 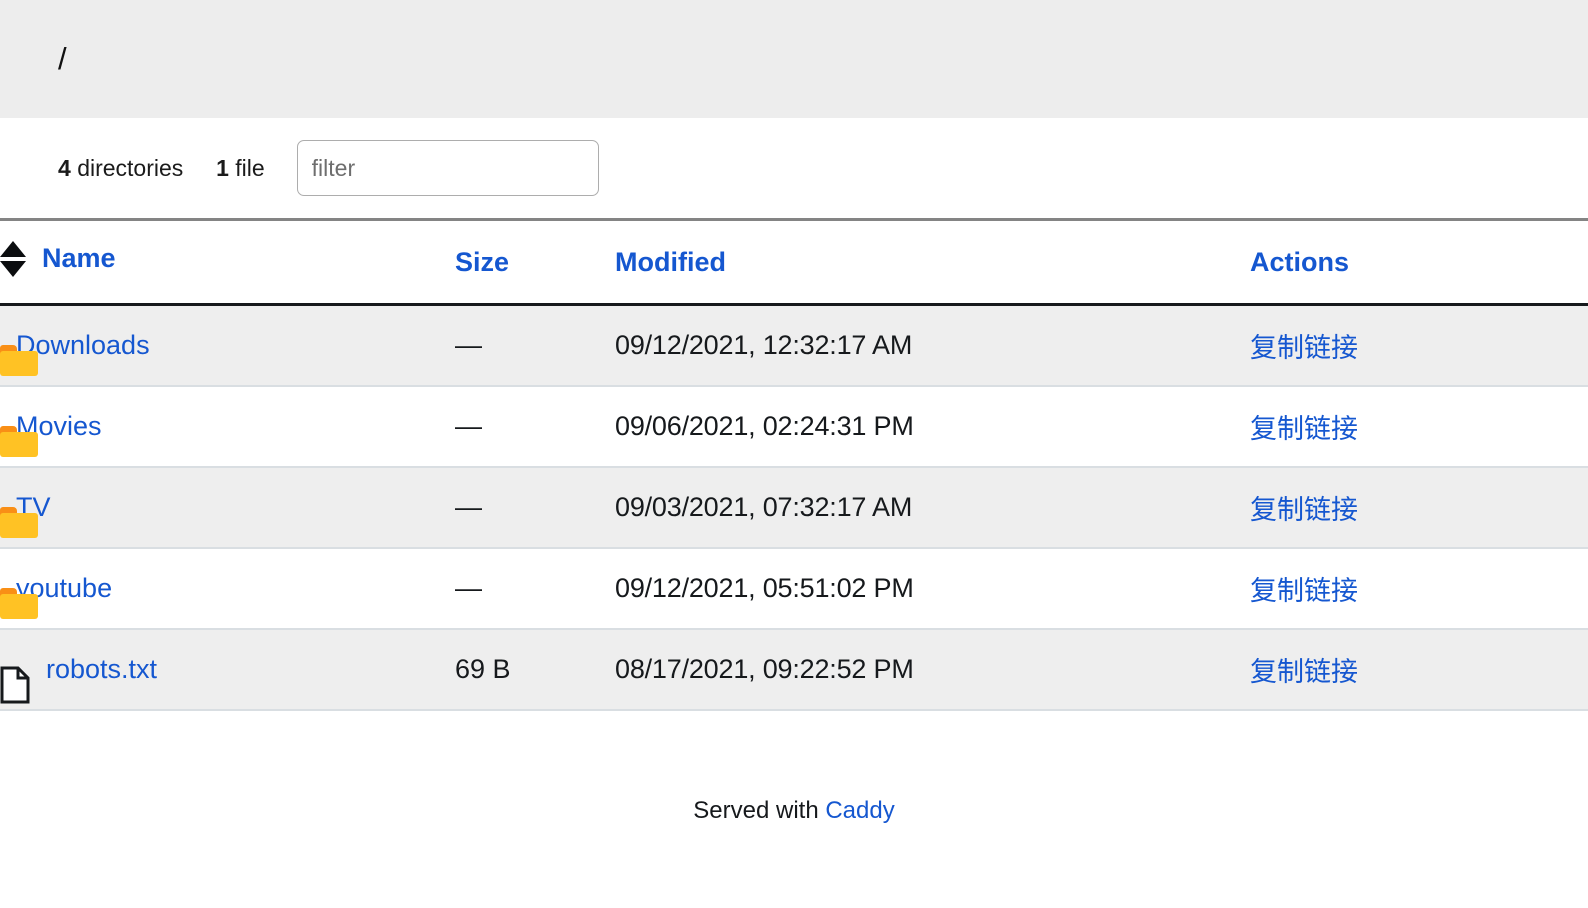 I want to click on column-header-modified: Modified, so click(x=932, y=262).